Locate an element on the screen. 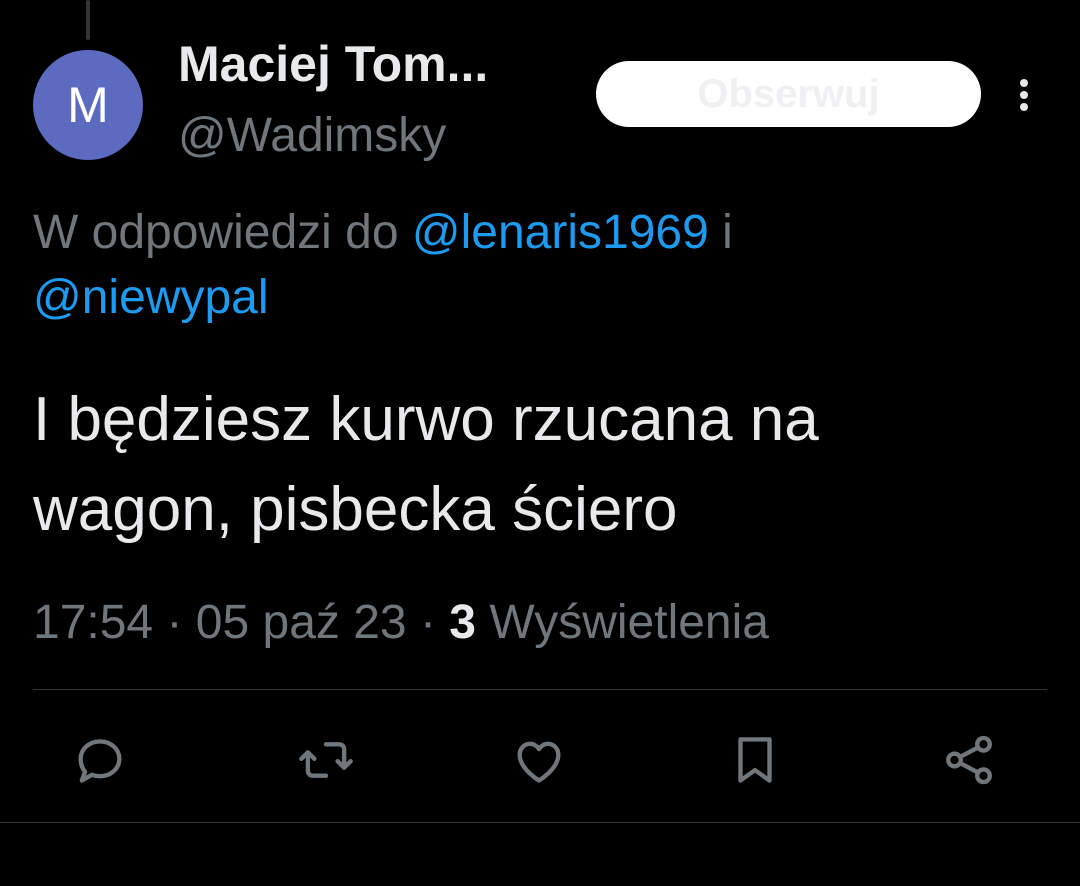 The image size is (1080, 886). reply-button is located at coordinates (100, 760).